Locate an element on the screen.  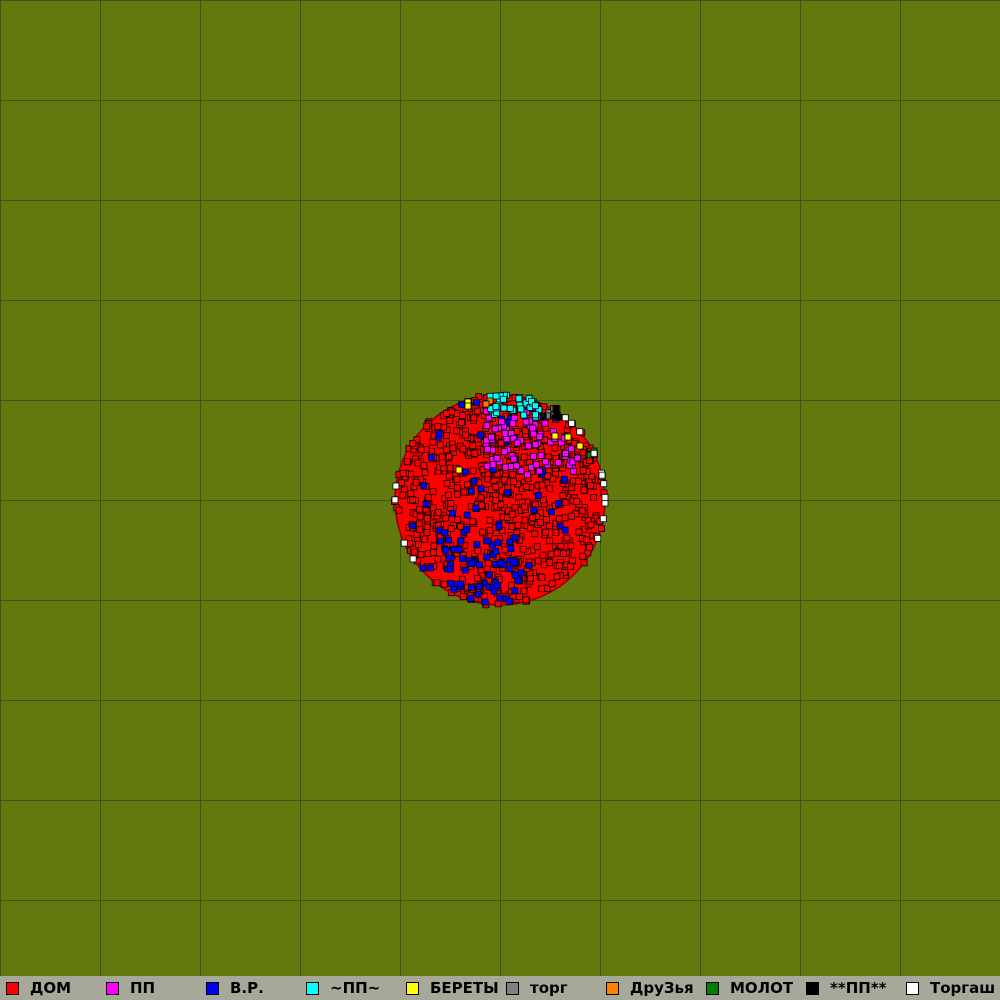
legend-item-torg: торг is located at coordinates (550, 988).